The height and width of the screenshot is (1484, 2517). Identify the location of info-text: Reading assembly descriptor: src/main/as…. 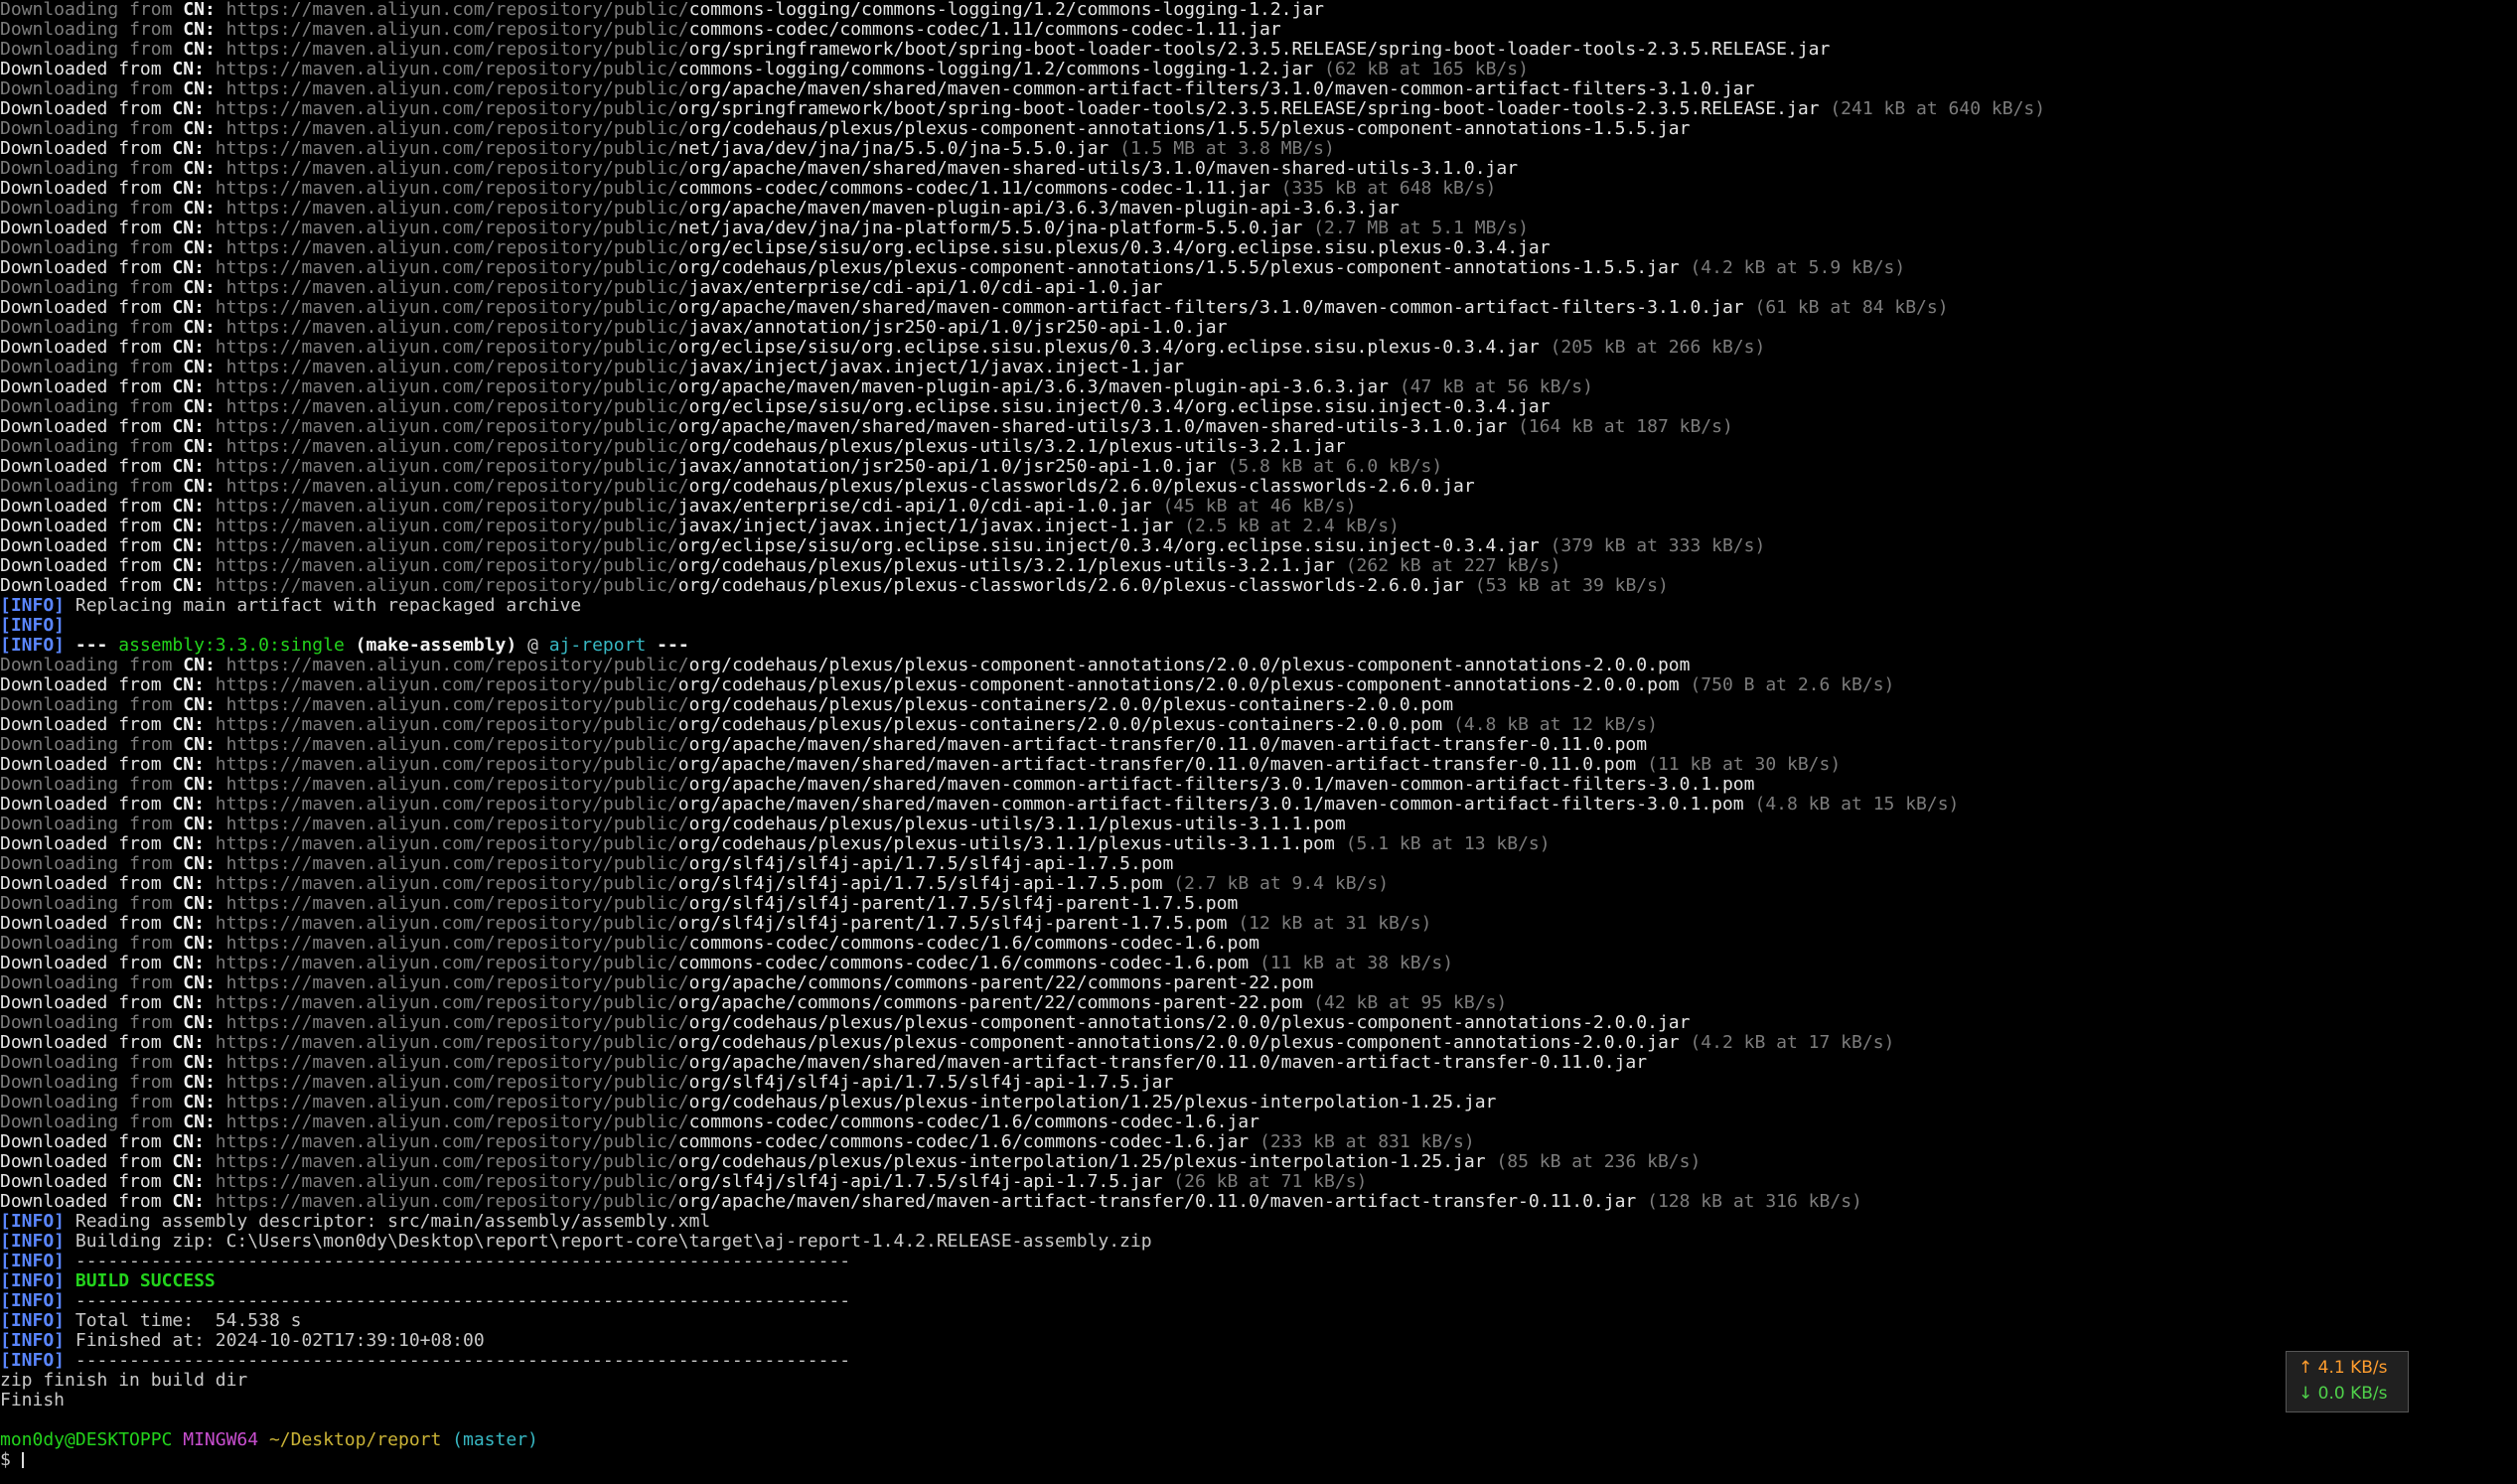
(392, 1222).